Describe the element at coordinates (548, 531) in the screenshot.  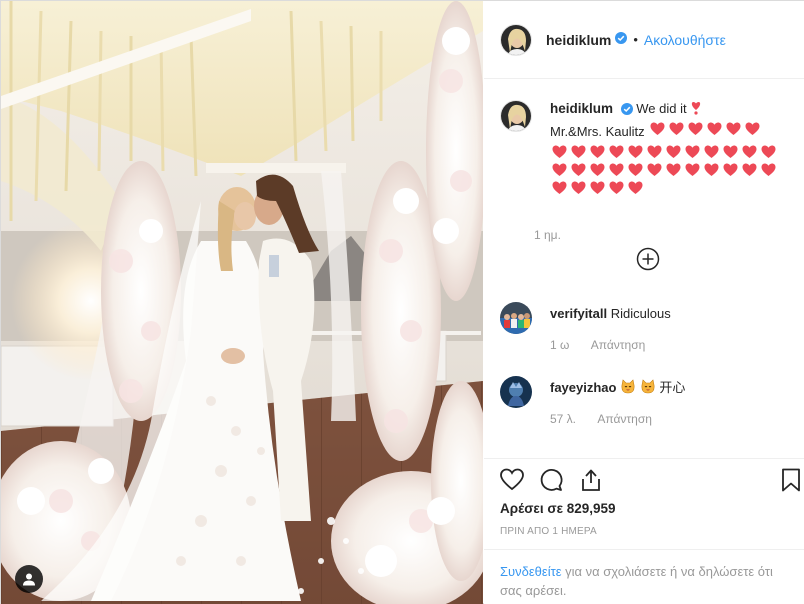
I see `post-timestamp: ΠΡΙΝ ΑΠΟ 1 ΗΜΕΡΑ` at that location.